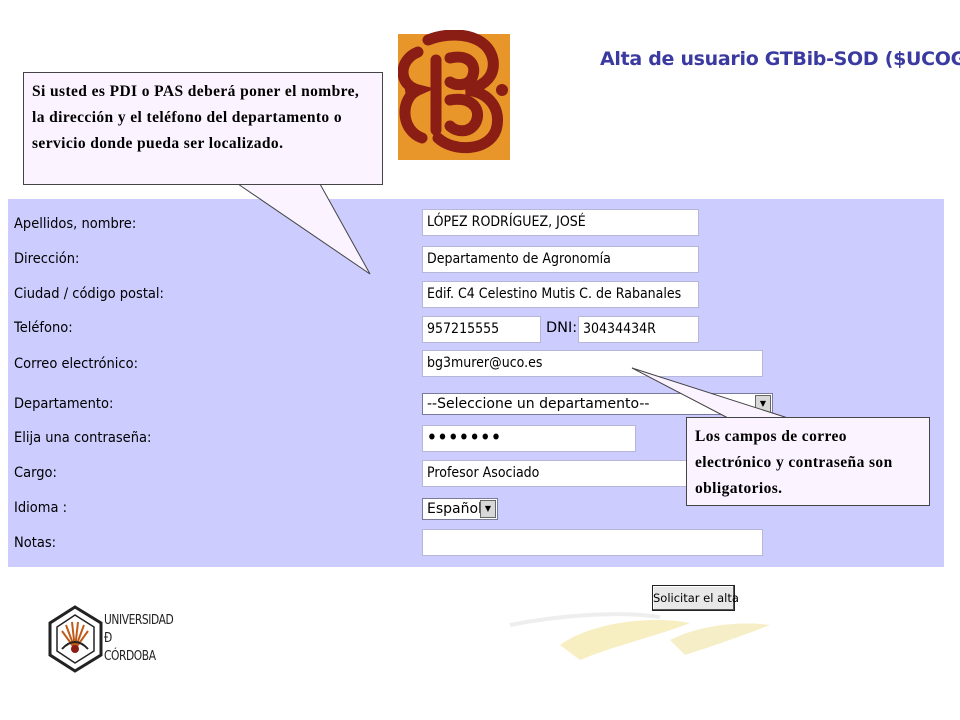 Image resolution: width=960 pixels, height=720 pixels. What do you see at coordinates (75, 639) in the screenshot?
I see `university-cordoba-logo` at bounding box center [75, 639].